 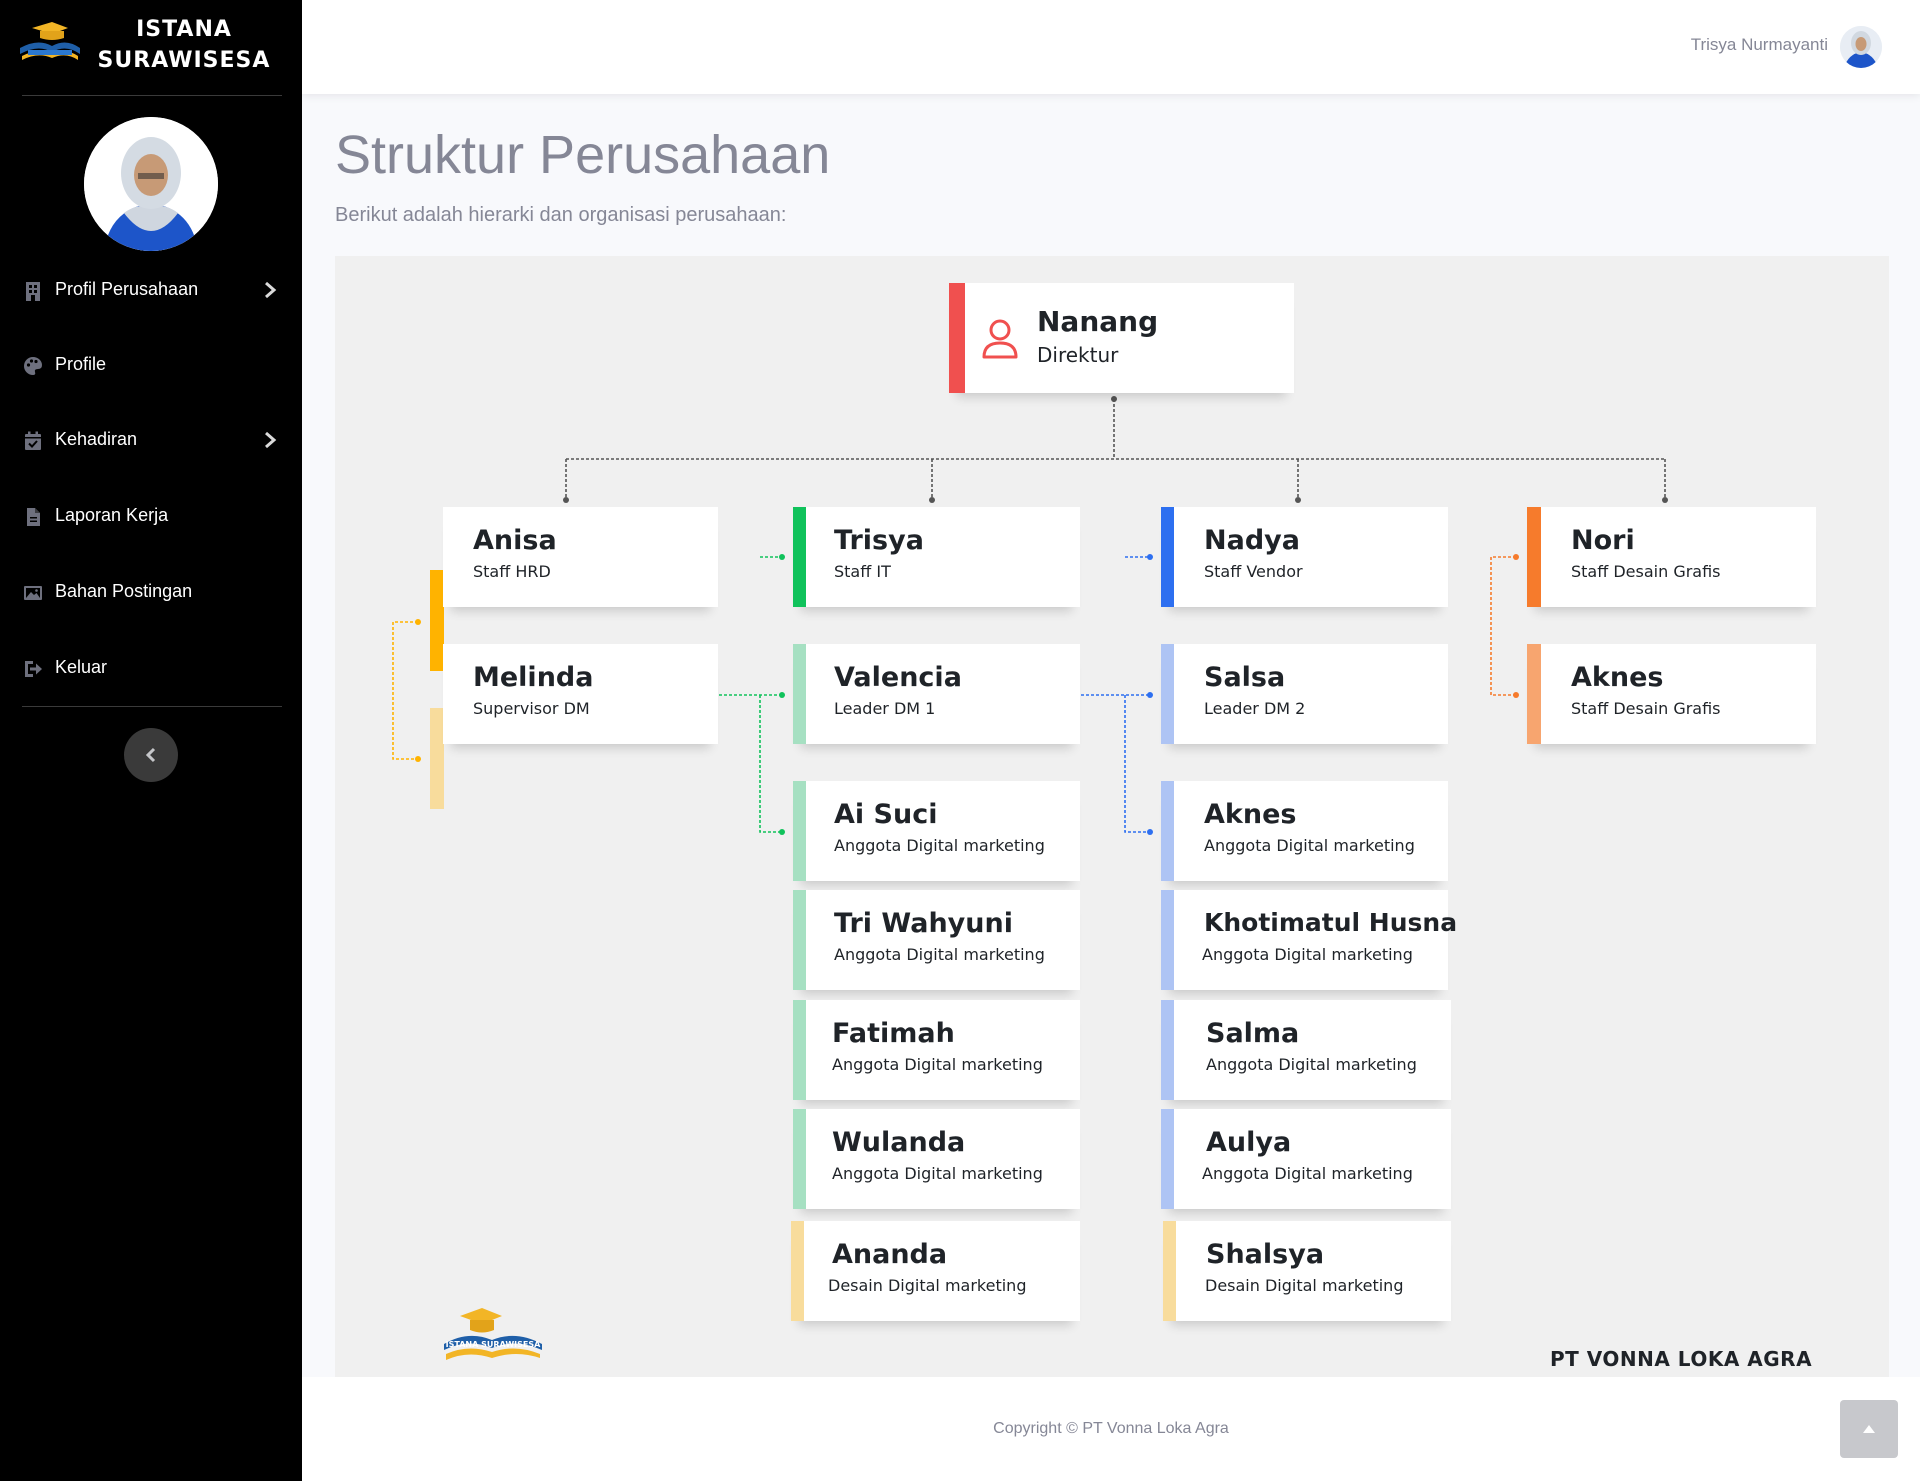 I want to click on member-name: Fatimah, so click(x=893, y=1033).